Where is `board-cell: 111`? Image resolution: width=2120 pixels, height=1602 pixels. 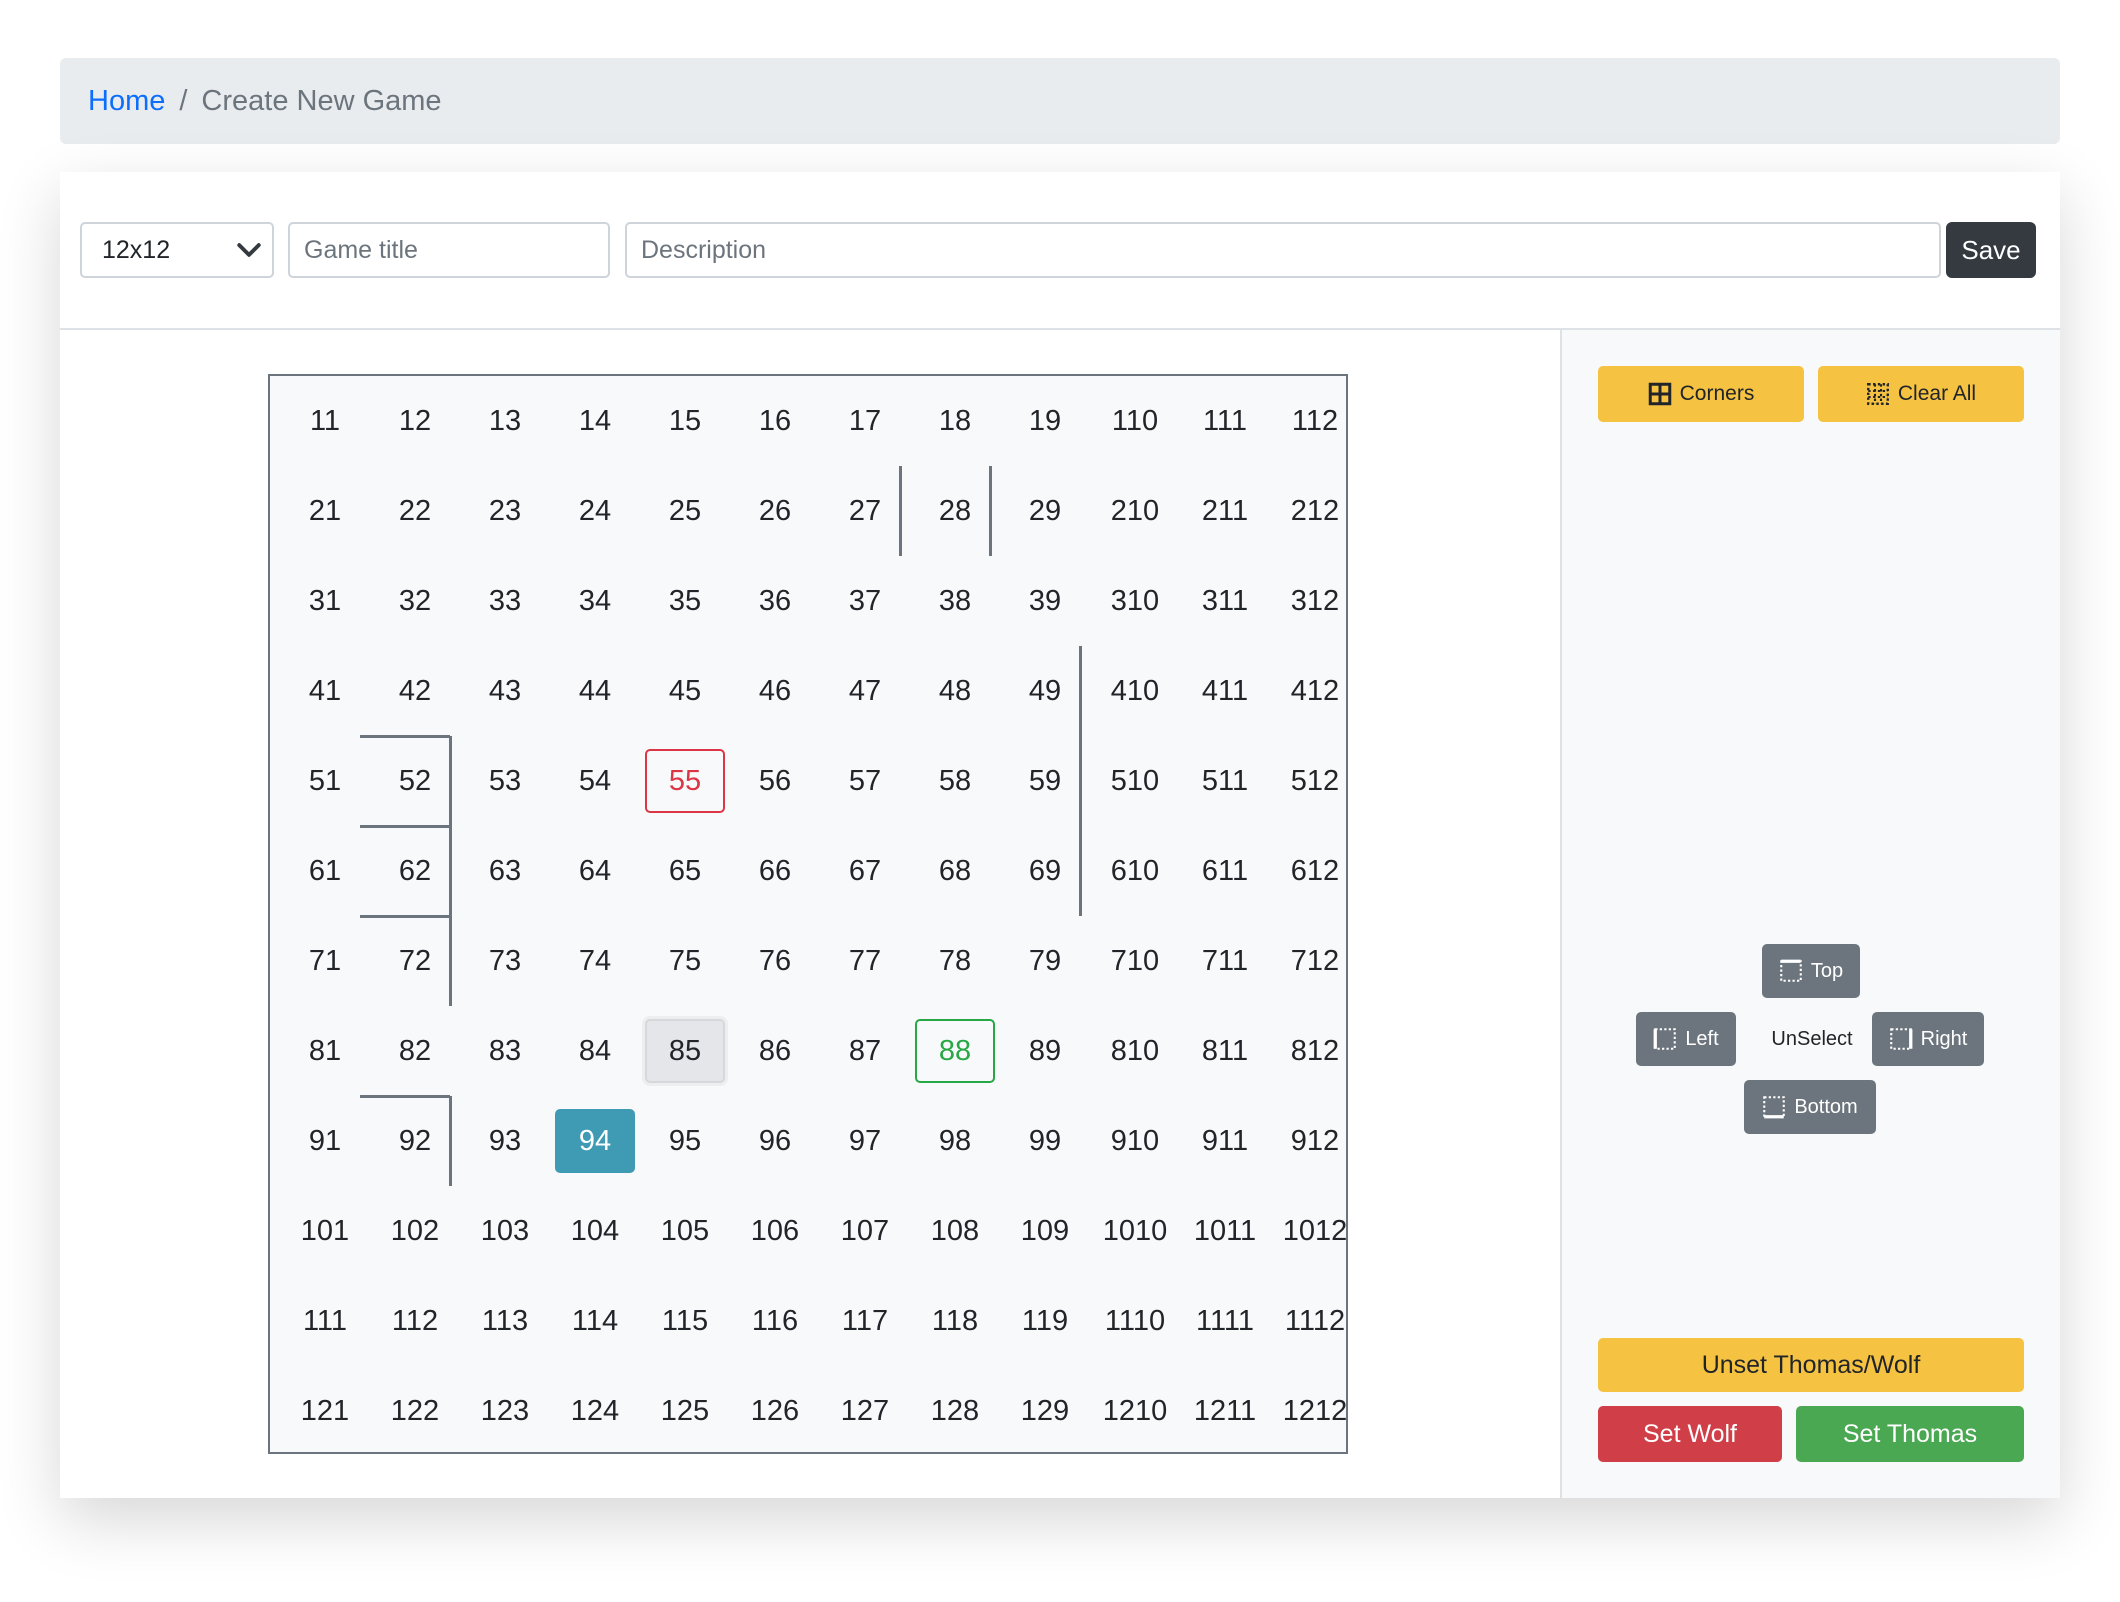
board-cell: 111 is located at coordinates (1225, 421).